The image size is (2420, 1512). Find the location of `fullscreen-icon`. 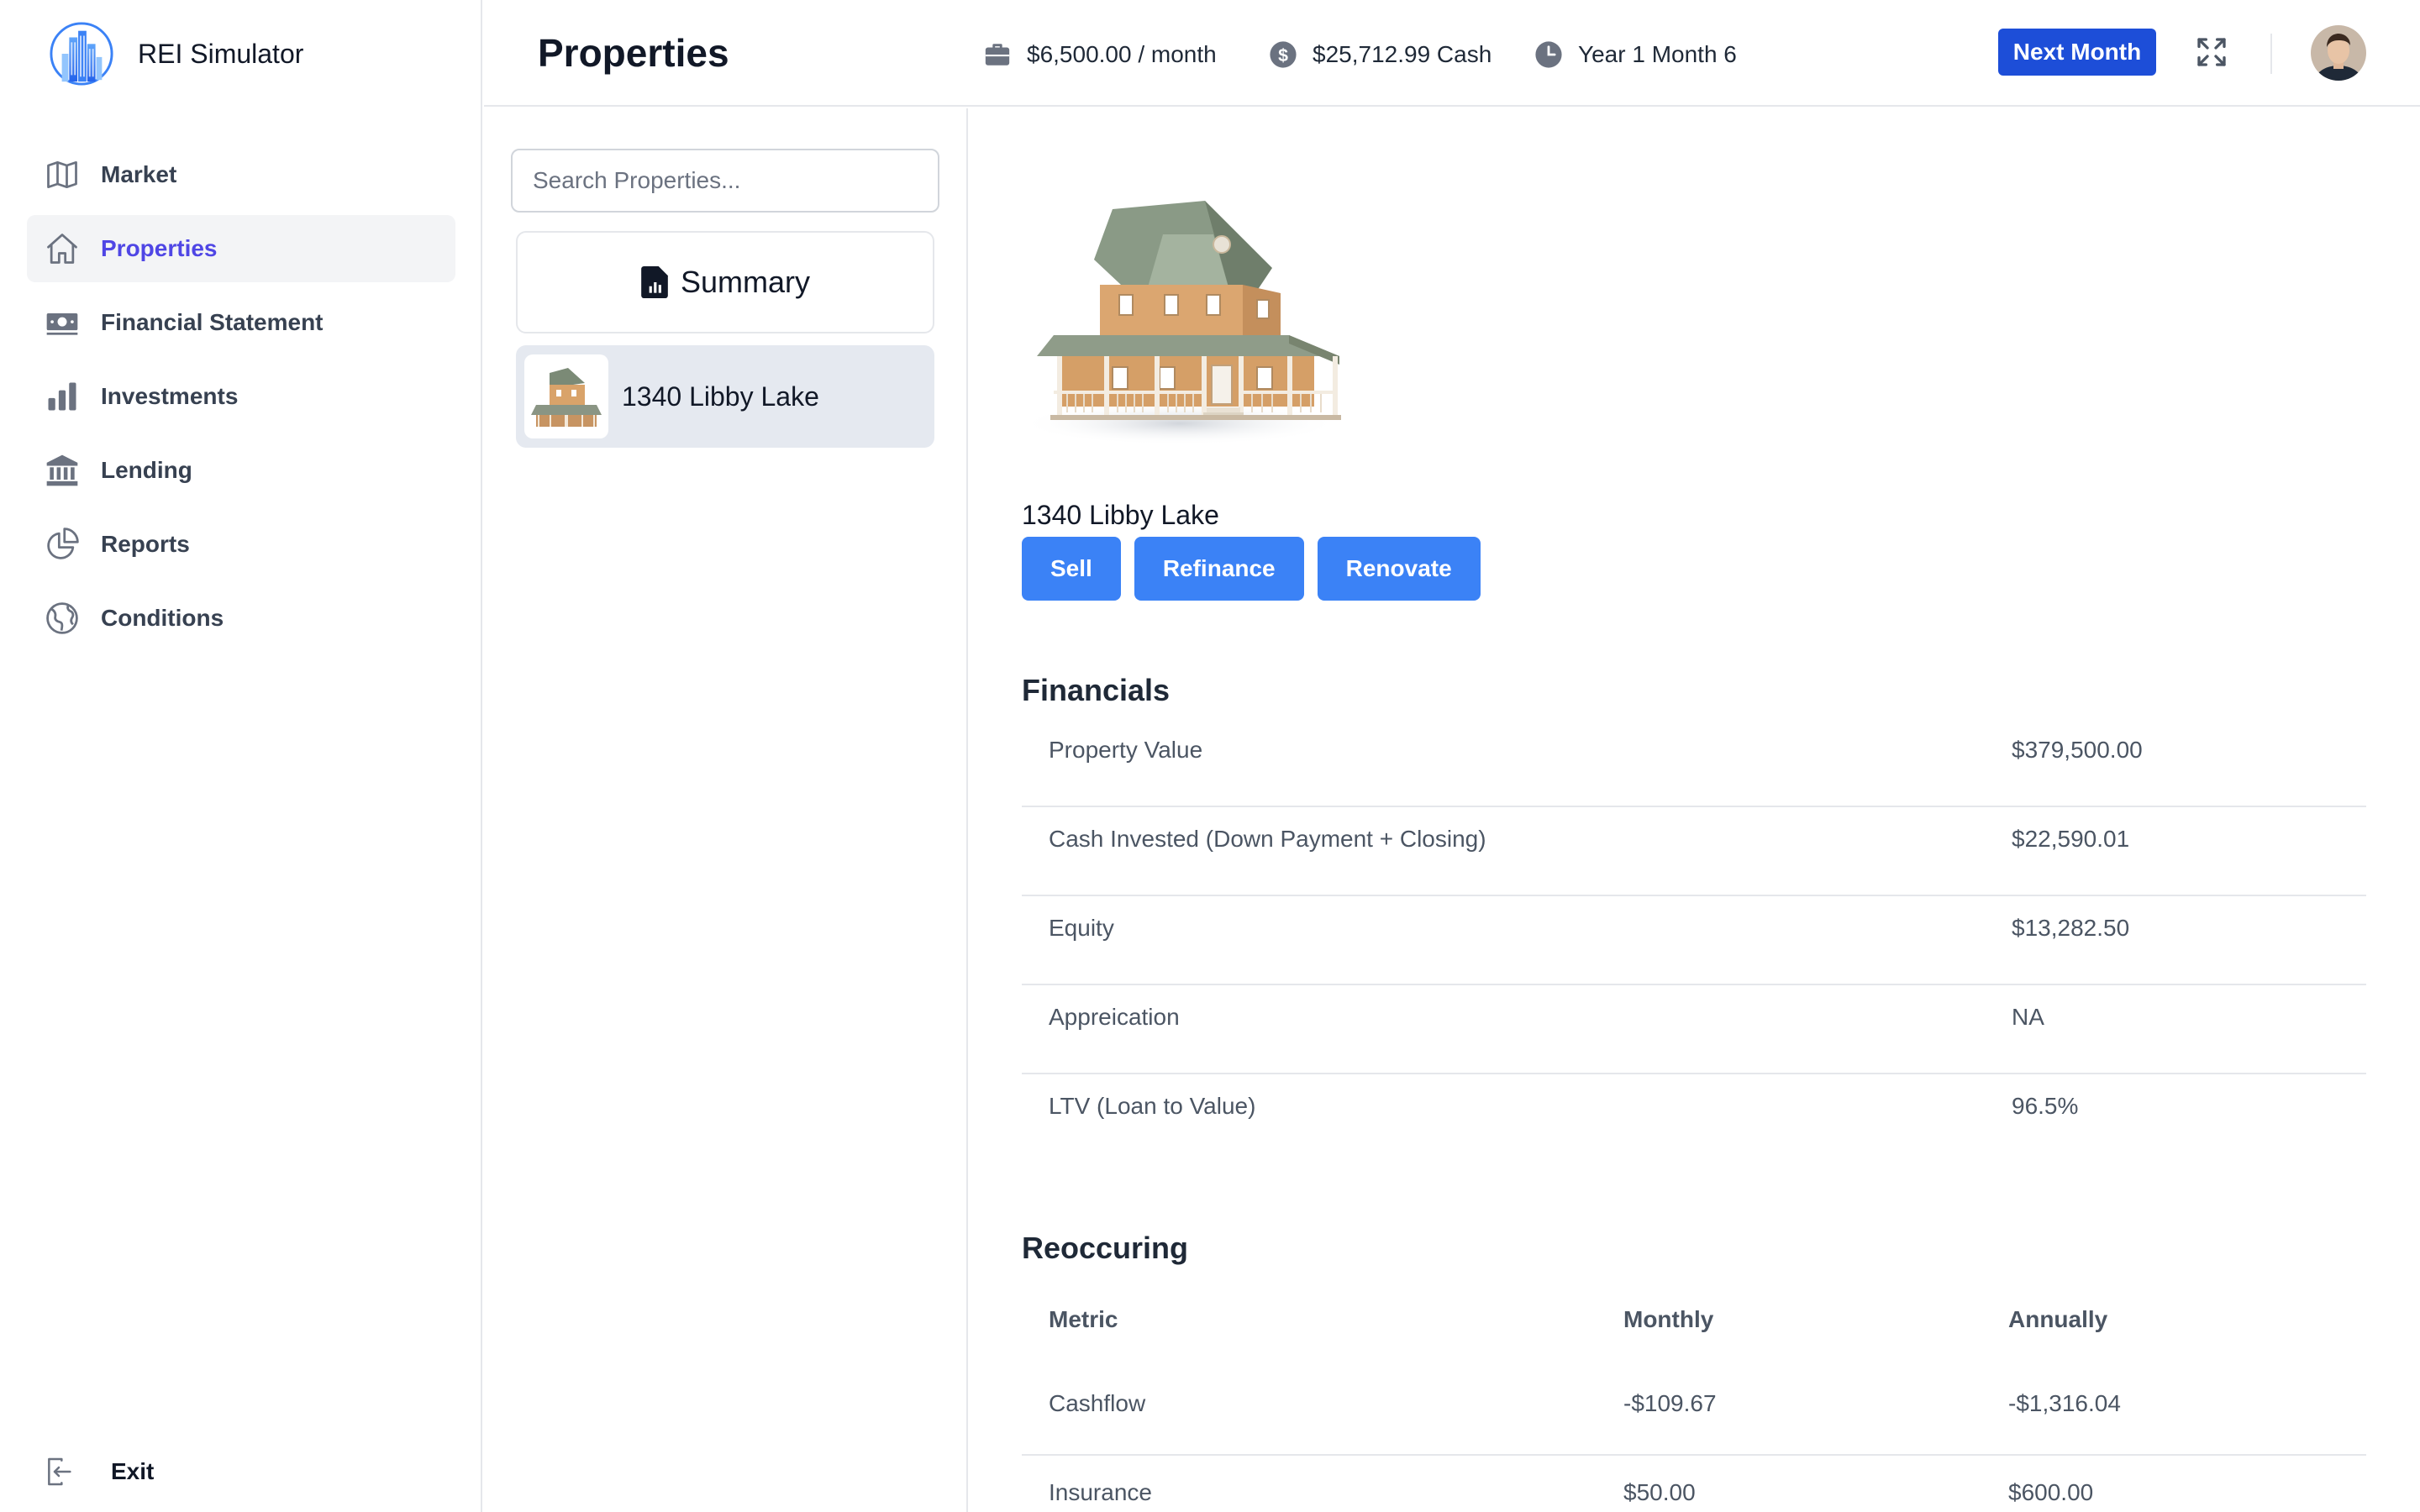

fullscreen-icon is located at coordinates (2211, 52).